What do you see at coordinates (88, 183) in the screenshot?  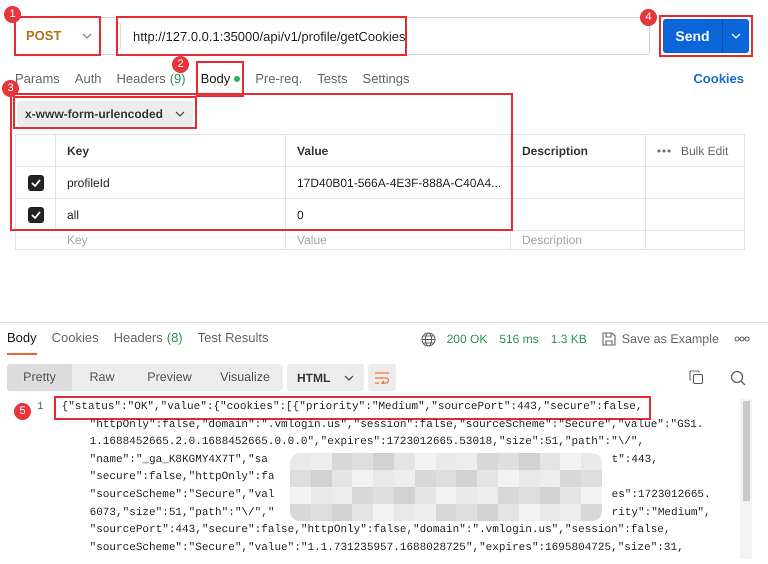 I see `table-cell-text: profileId` at bounding box center [88, 183].